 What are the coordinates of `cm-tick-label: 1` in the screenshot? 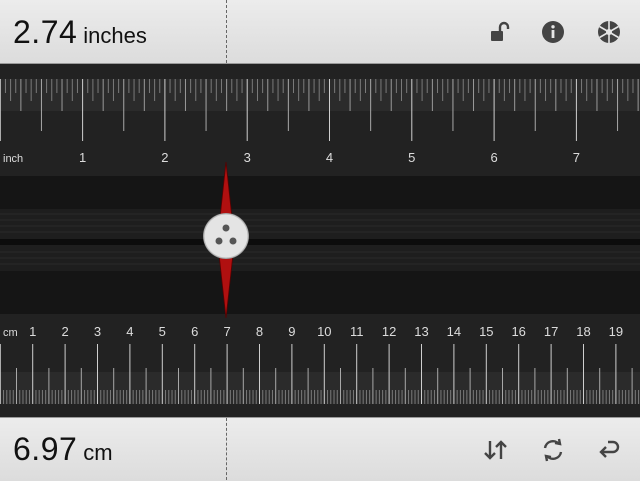 It's located at (32, 331).